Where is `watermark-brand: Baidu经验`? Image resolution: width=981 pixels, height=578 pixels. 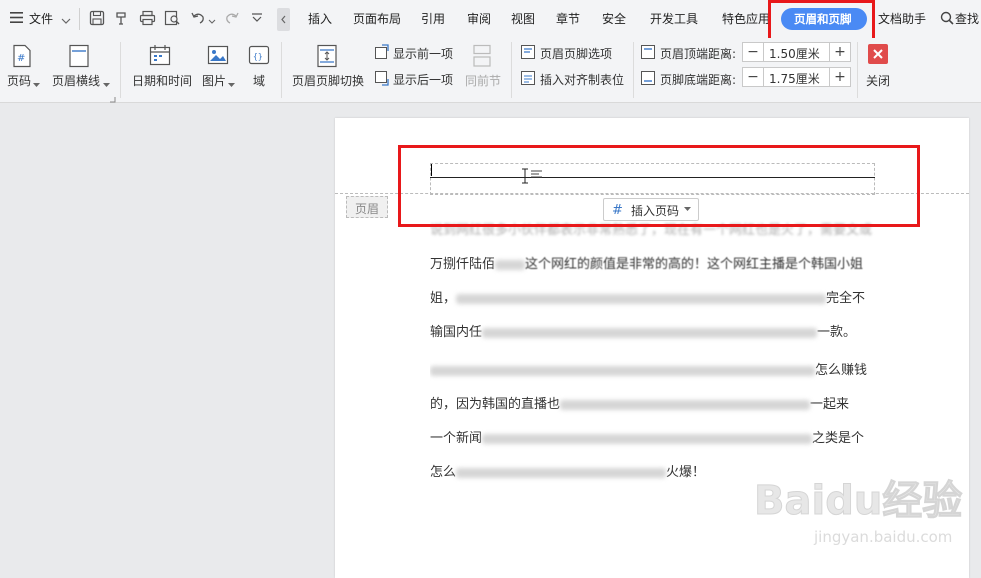
watermark-brand: Baidu经验 is located at coordinates (858, 501).